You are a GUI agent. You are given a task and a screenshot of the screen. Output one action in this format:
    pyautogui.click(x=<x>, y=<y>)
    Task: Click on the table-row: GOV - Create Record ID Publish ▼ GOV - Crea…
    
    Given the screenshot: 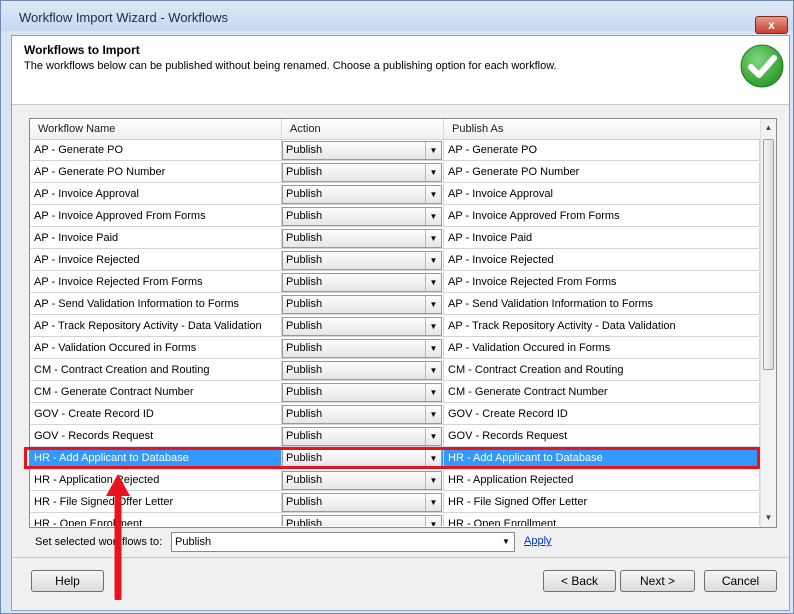 What is the action you would take?
    pyautogui.click(x=395, y=415)
    